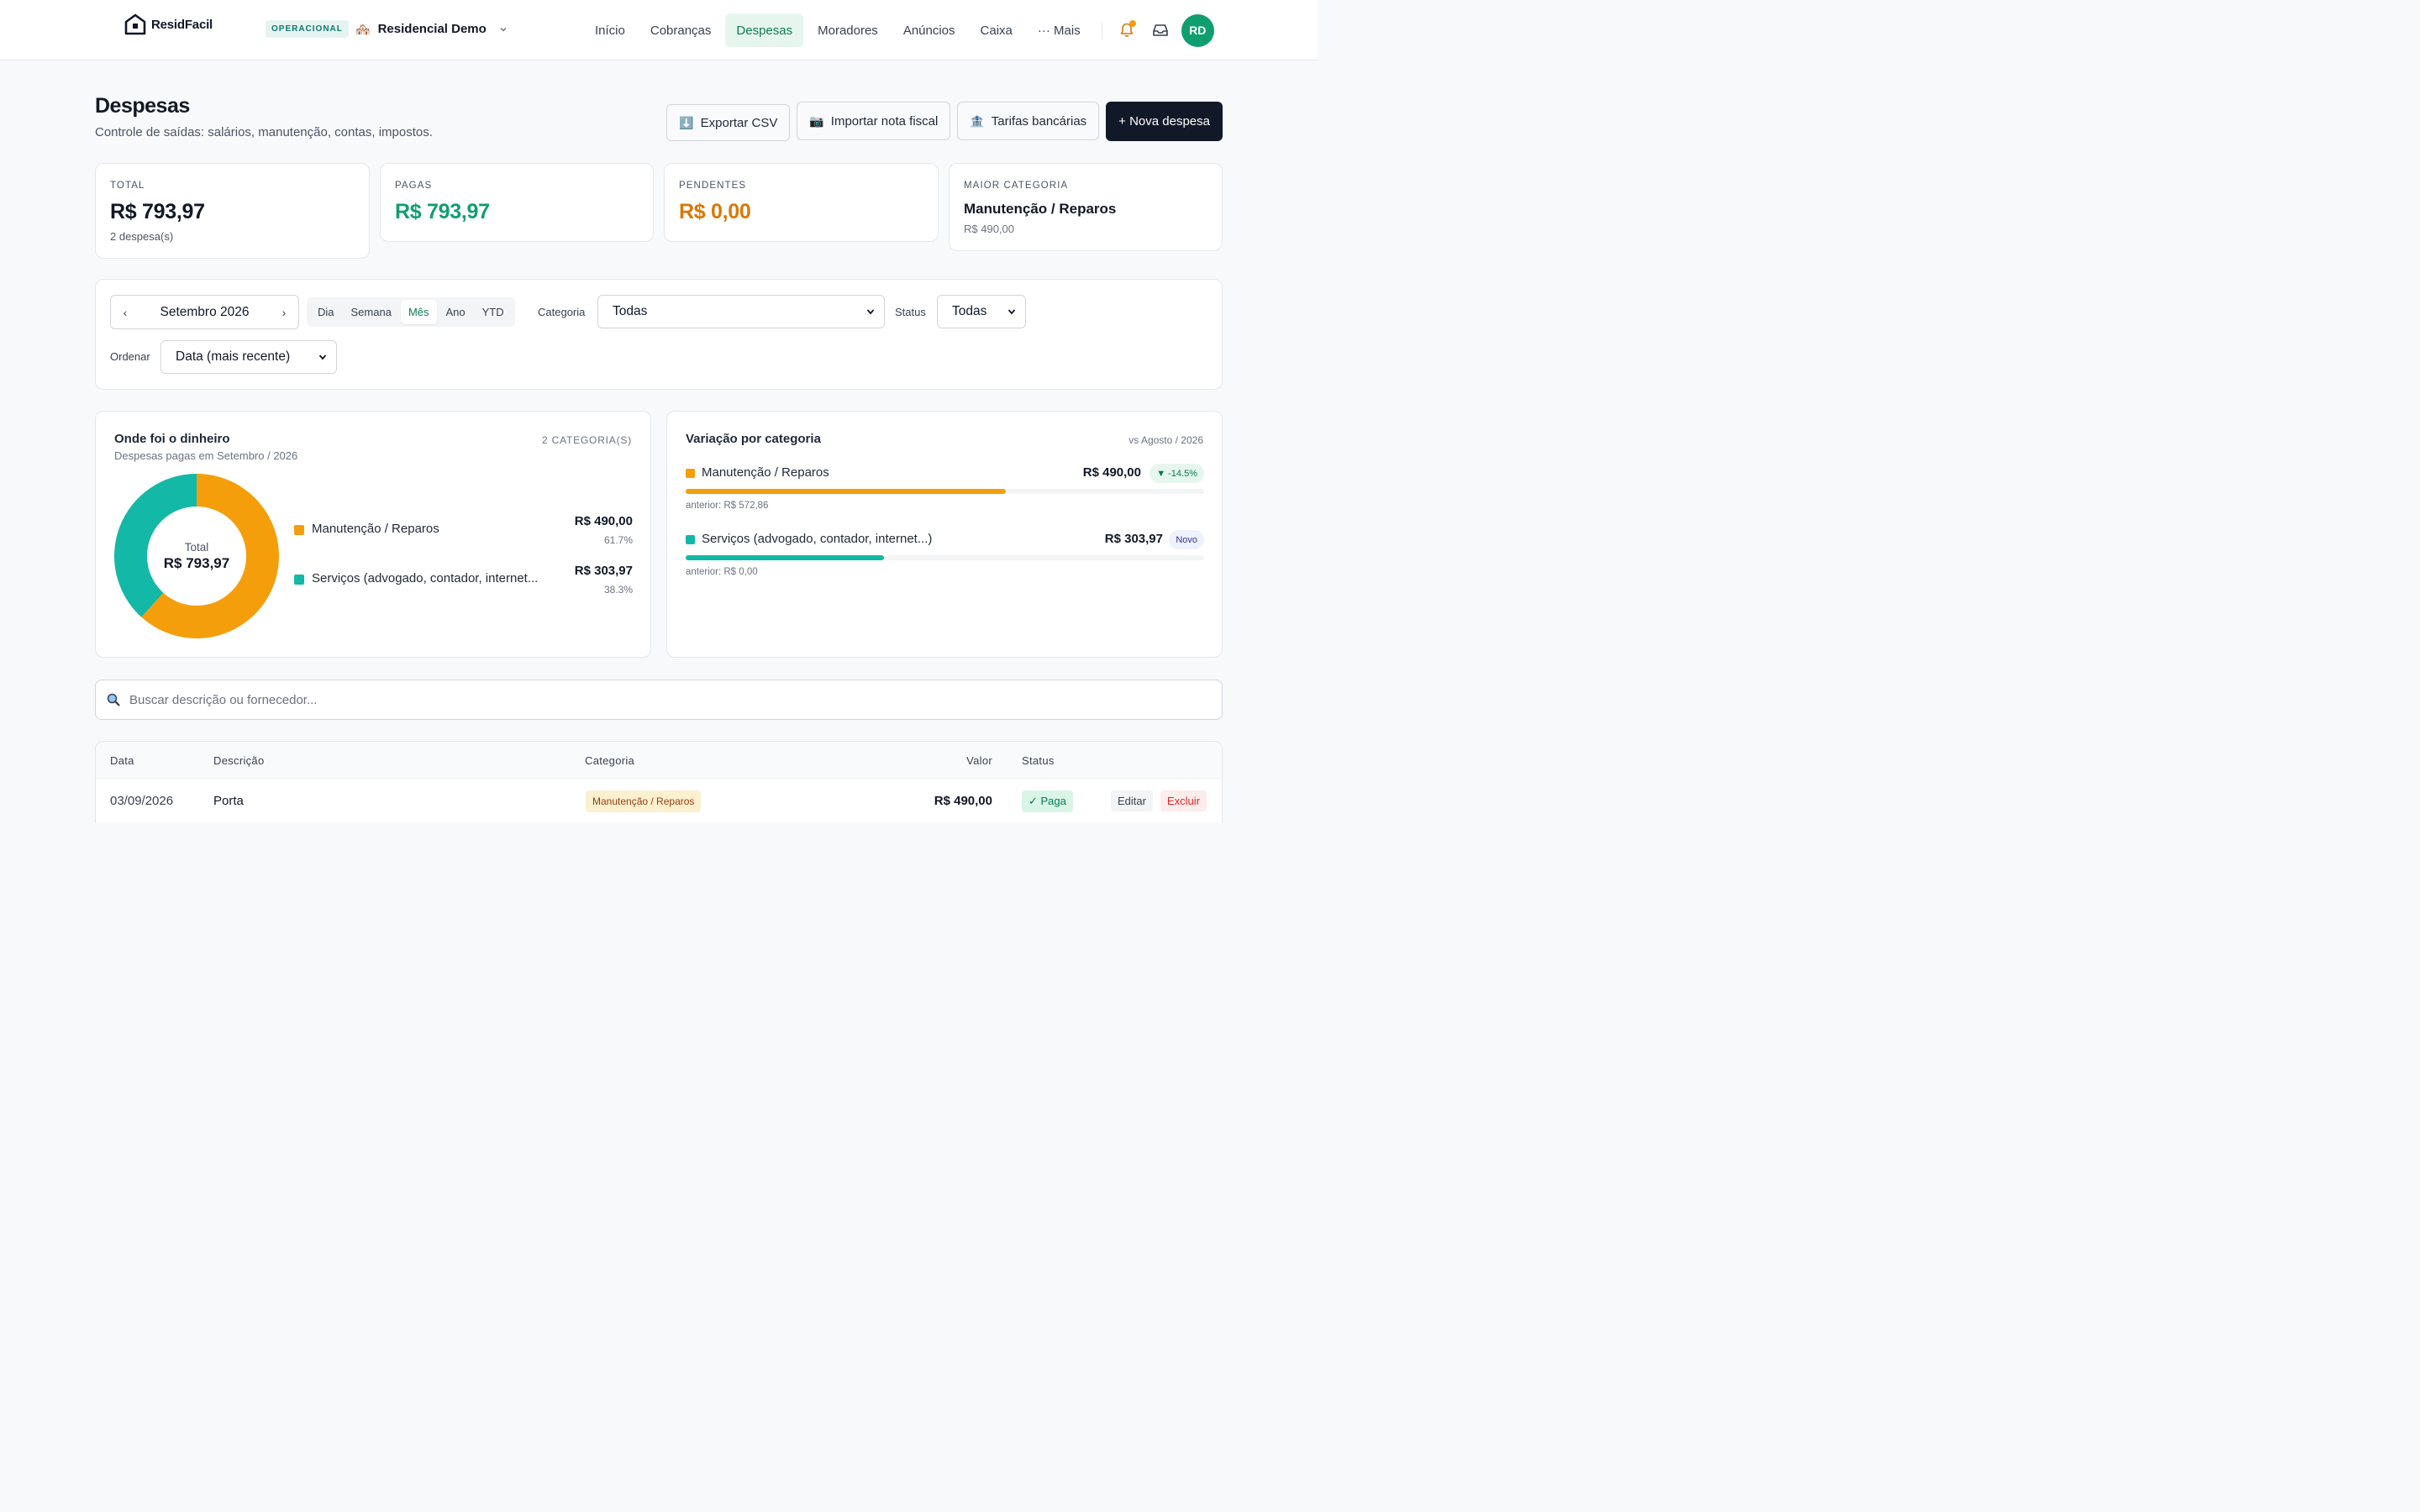 This screenshot has height=1512, width=2420. What do you see at coordinates (196, 562) in the screenshot?
I see `donut-center-value: R$ 793,97` at bounding box center [196, 562].